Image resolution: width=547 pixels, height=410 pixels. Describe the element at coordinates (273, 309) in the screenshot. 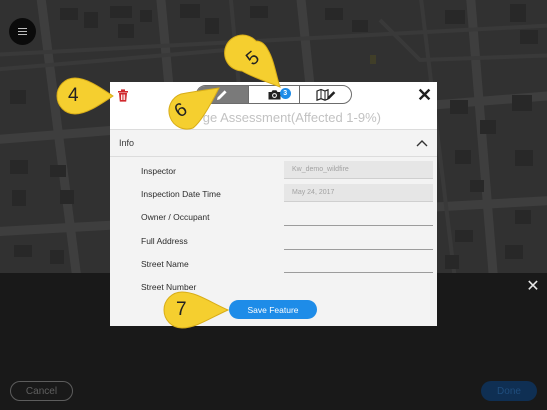

I see `save-feature-button: Save Feature` at that location.